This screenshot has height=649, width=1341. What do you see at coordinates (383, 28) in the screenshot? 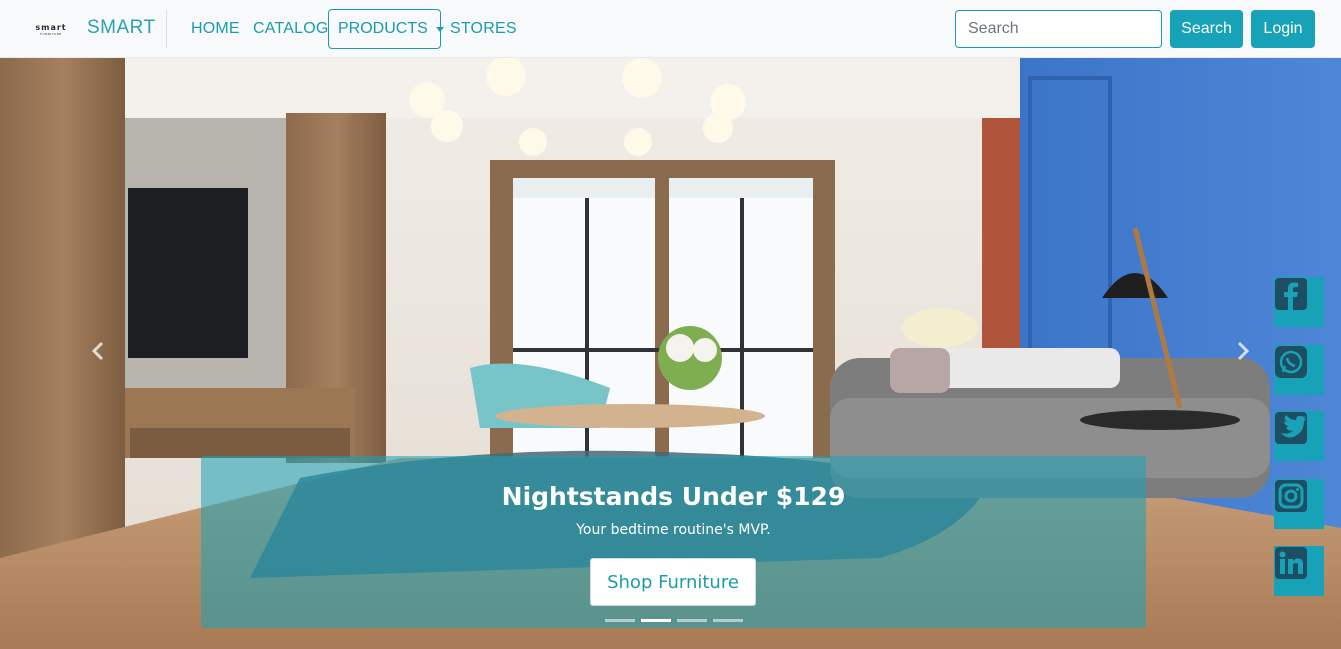
I see `nav-products-label: PRODUCTS` at bounding box center [383, 28].